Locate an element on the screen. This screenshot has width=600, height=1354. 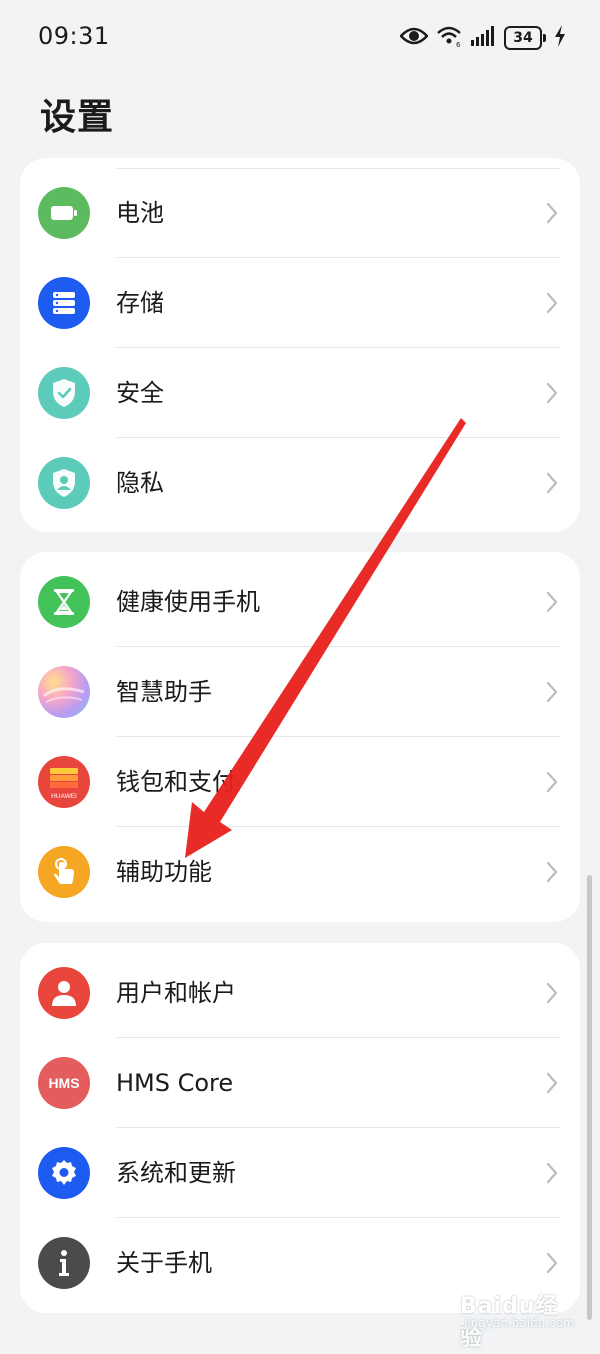
settings-item-wallet: HUAWEI 钱包和支付 is located at coordinates (300, 782).